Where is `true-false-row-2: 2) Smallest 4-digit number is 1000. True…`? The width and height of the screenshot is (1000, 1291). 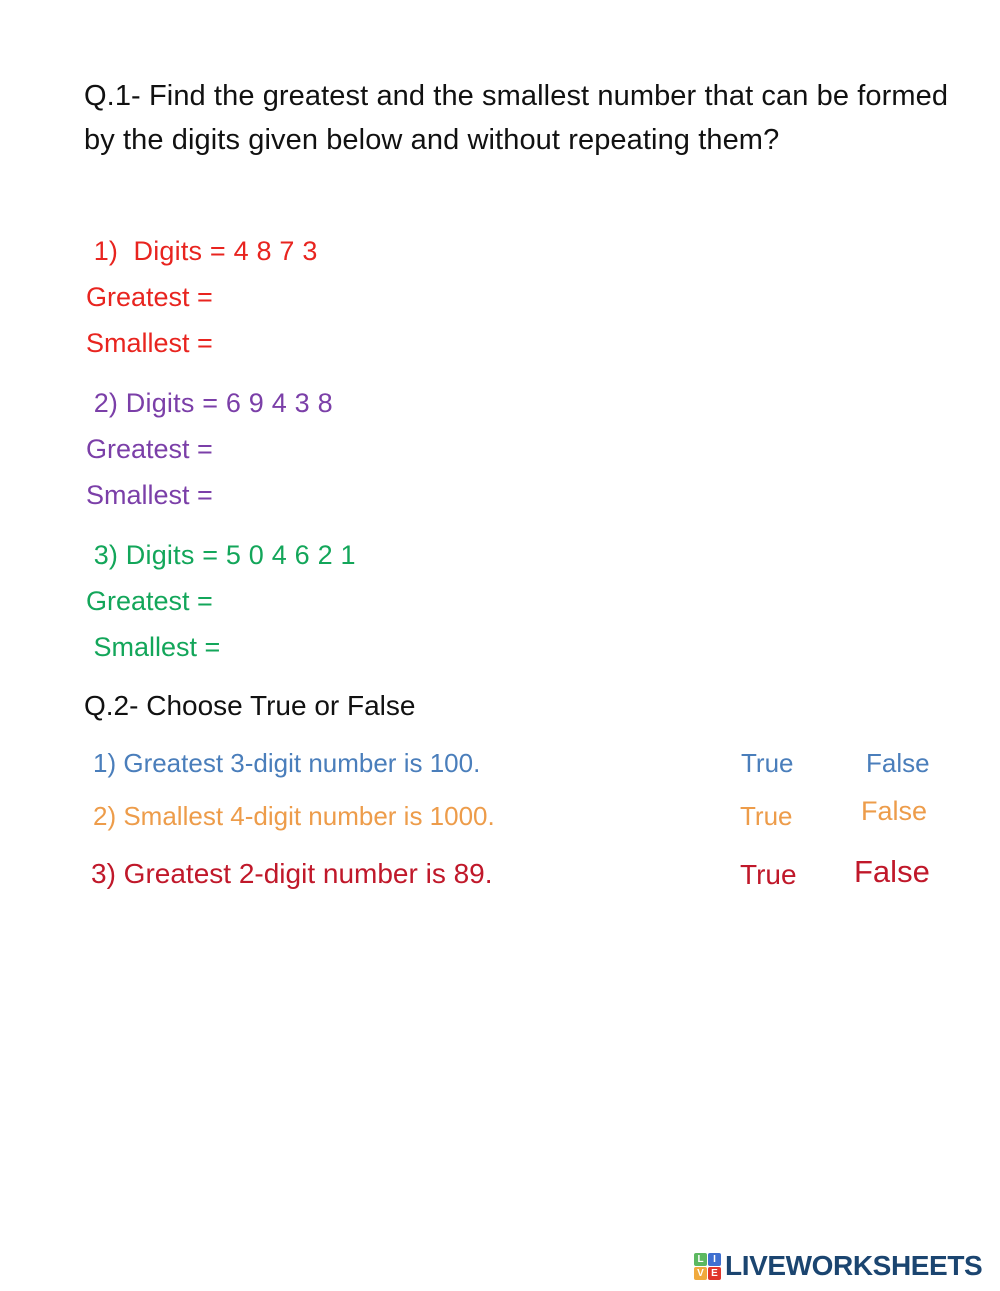 true-false-row-2: 2) Smallest 4-digit number is 1000. True… is located at coordinates (500, 820).